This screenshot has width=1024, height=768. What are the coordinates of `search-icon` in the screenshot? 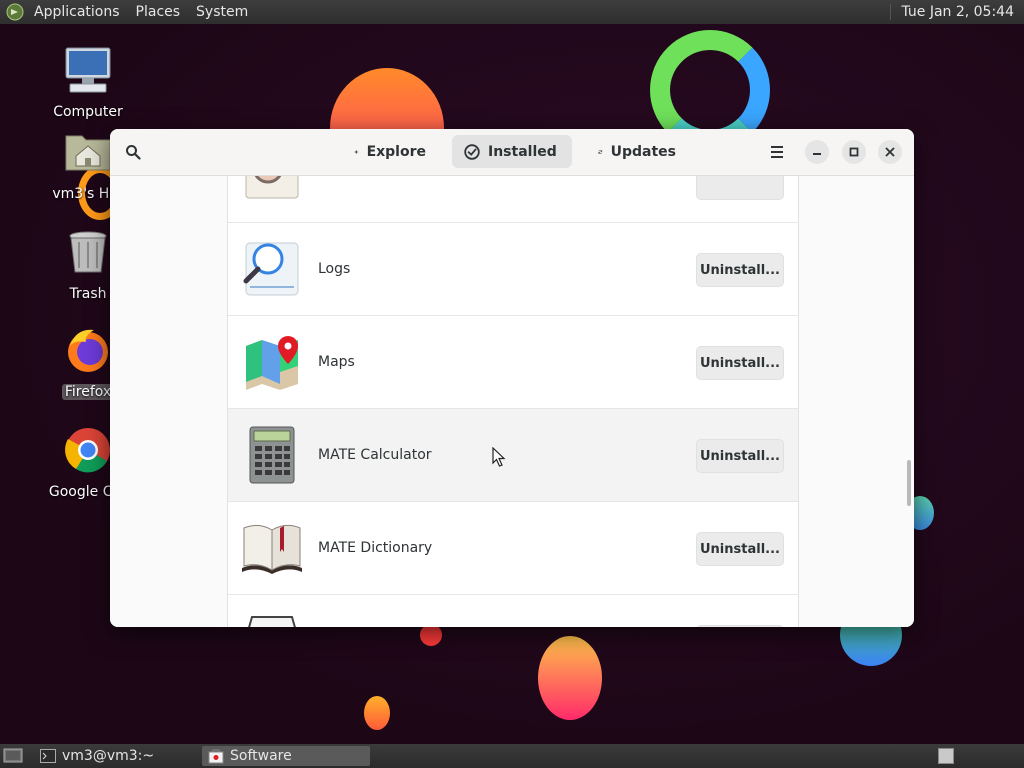 It's located at (133, 152).